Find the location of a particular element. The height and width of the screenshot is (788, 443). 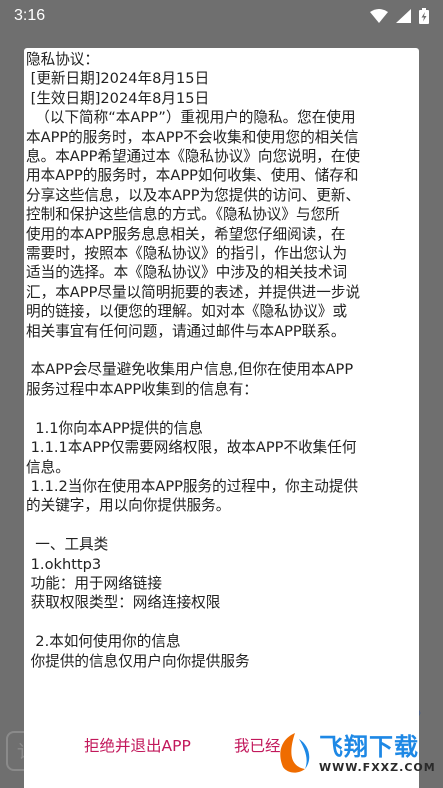

policy-line: 1.1你向本APP提供的信息 is located at coordinates (114, 428).